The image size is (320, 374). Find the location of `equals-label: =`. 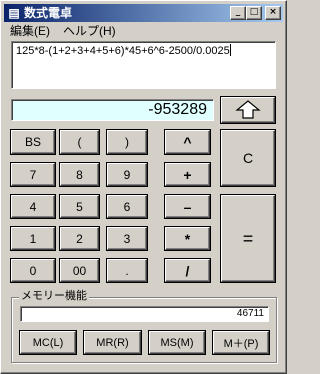

equals-label: = is located at coordinates (248, 238).